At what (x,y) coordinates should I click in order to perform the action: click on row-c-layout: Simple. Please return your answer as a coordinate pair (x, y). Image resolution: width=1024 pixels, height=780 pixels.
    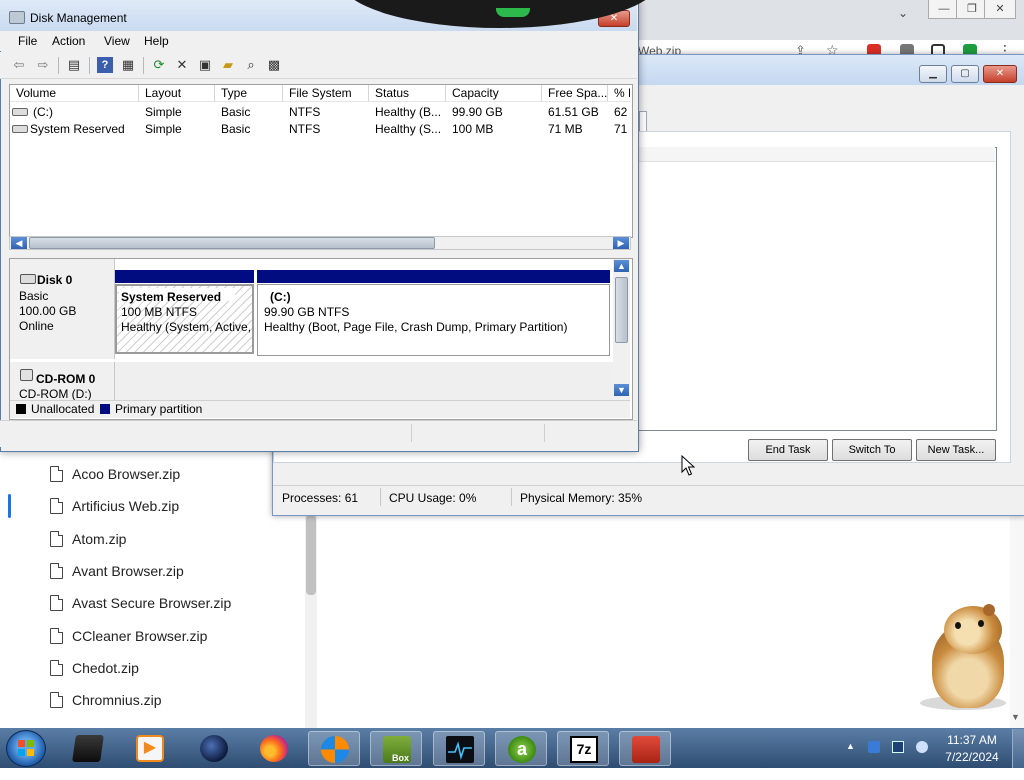
    Looking at the image, I should click on (163, 112).